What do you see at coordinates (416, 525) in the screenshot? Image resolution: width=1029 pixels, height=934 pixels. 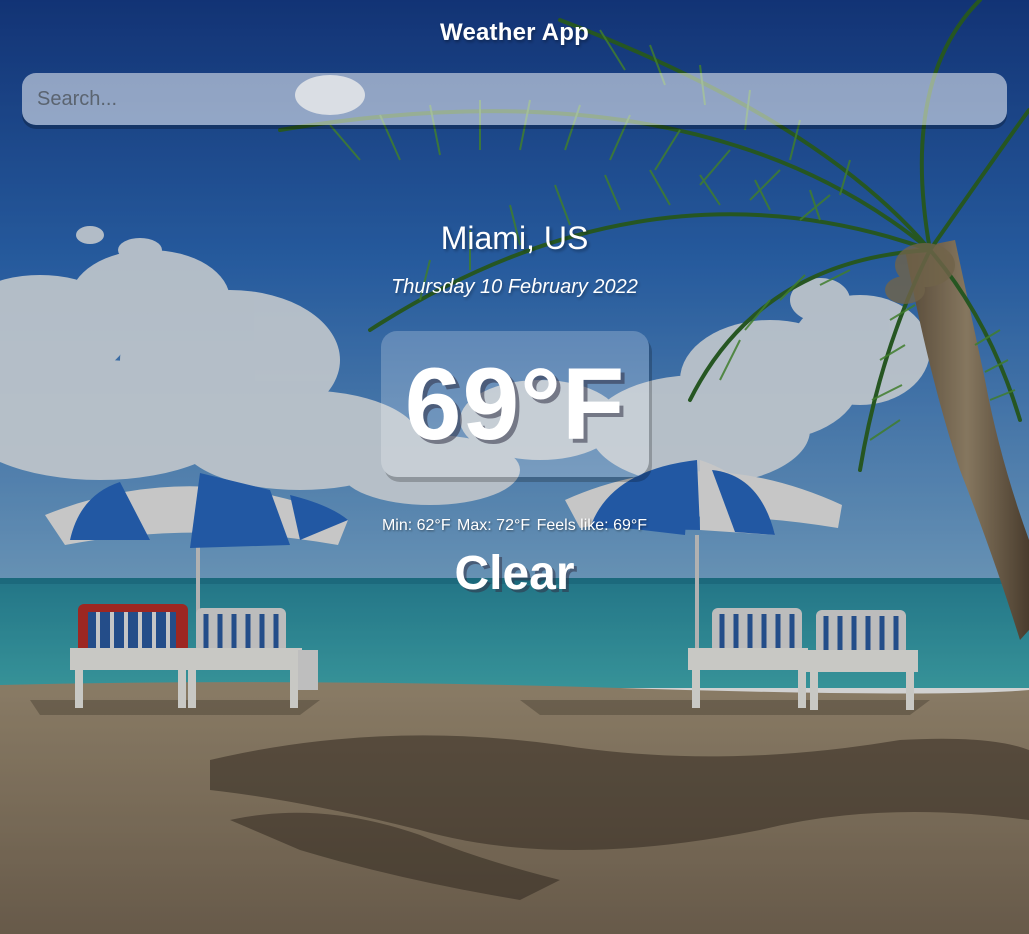 I see `min-temperature: Min: 62°F` at bounding box center [416, 525].